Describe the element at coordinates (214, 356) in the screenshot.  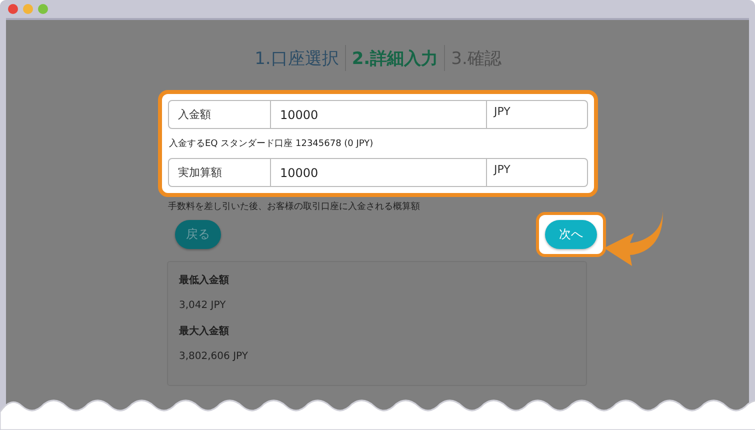
I see `limit-value: 3,802,606 JPY` at that location.